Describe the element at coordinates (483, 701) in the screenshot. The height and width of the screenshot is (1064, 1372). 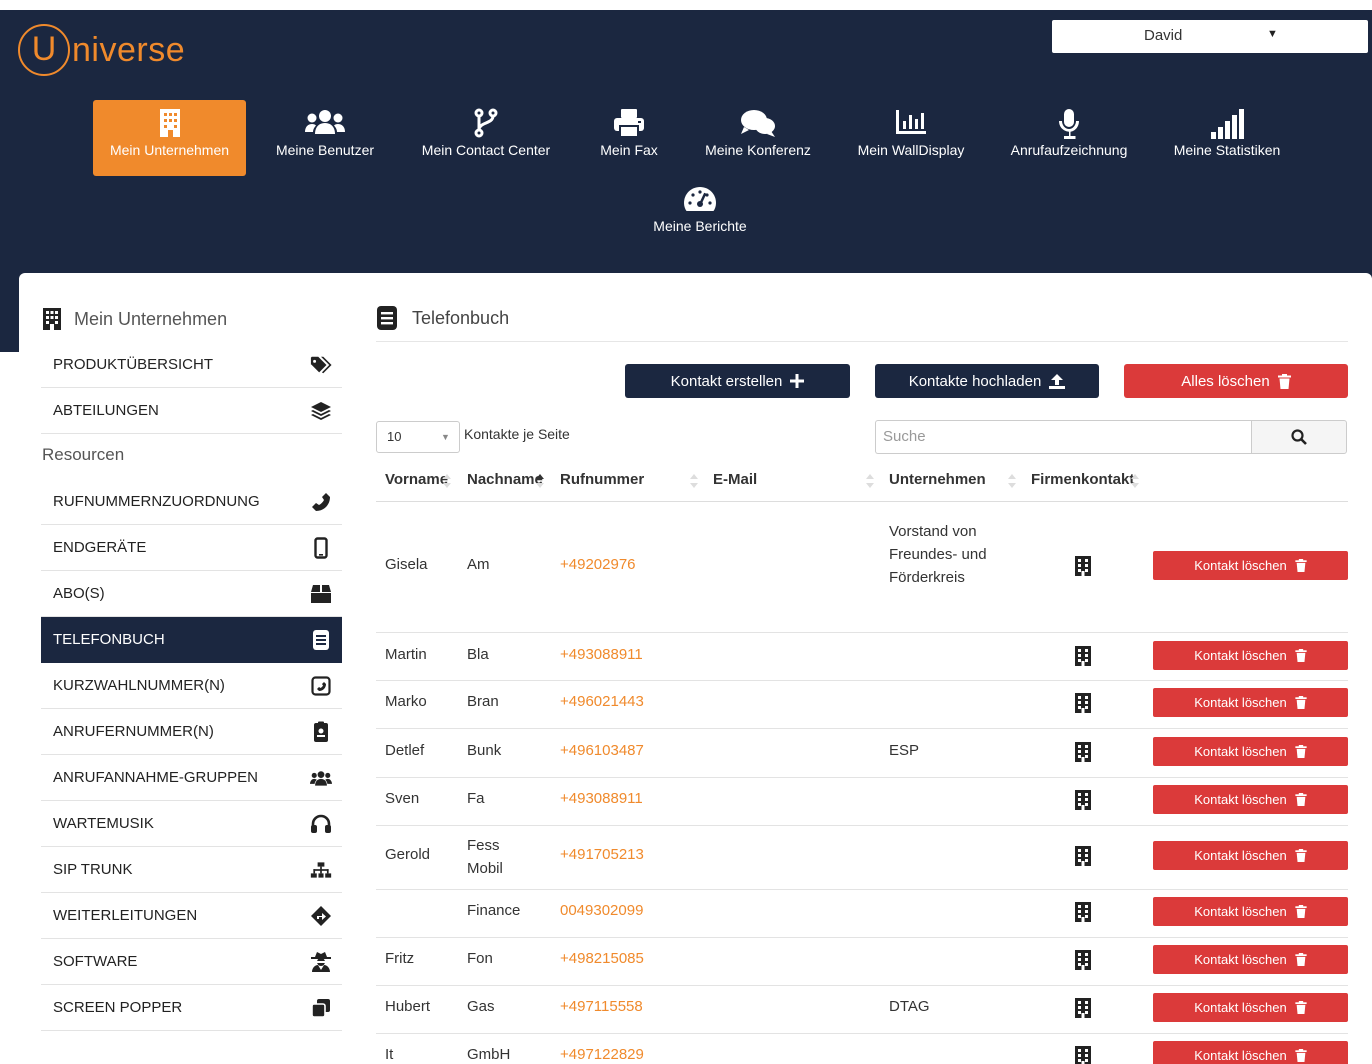
I see `cell-nachname: Bran` at that location.